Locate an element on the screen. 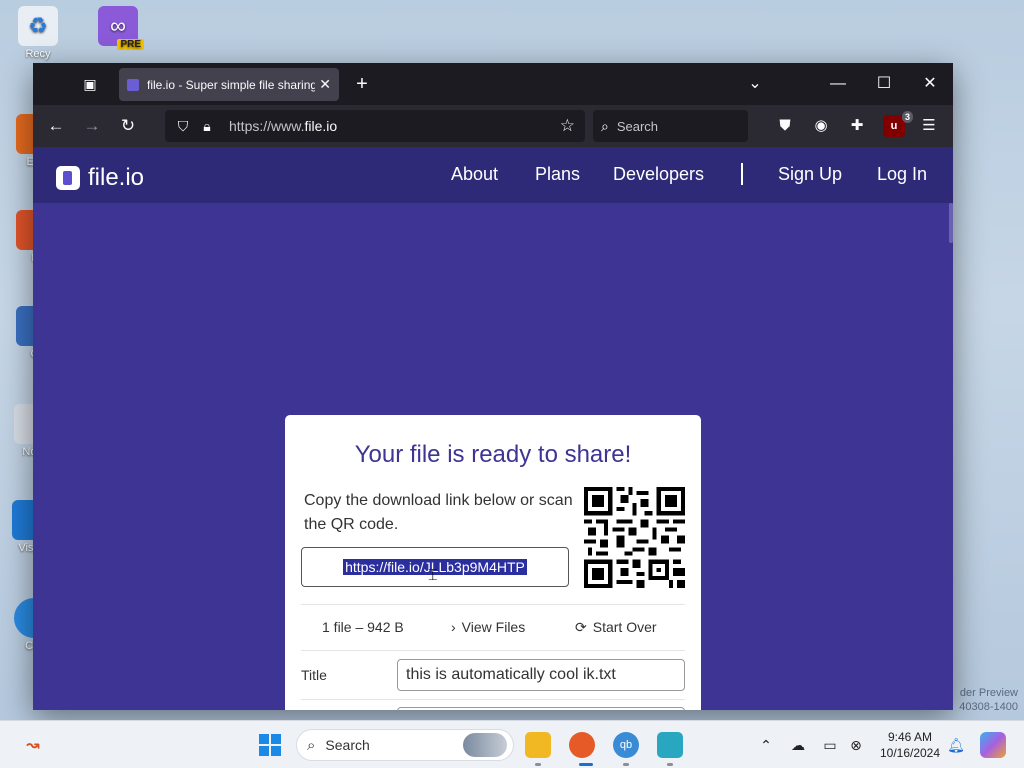 Image resolution: width=1024 pixels, height=768 pixels. scroll-thumb is located at coordinates (951, 223).